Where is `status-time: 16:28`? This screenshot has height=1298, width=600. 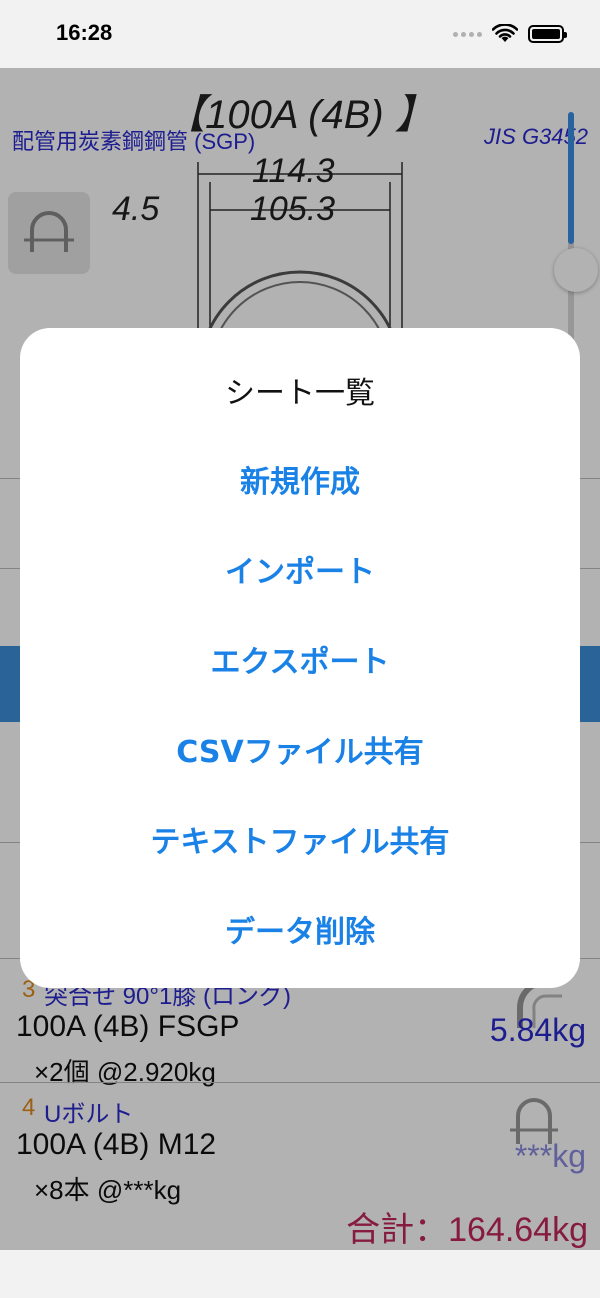 status-time: 16:28 is located at coordinates (84, 32).